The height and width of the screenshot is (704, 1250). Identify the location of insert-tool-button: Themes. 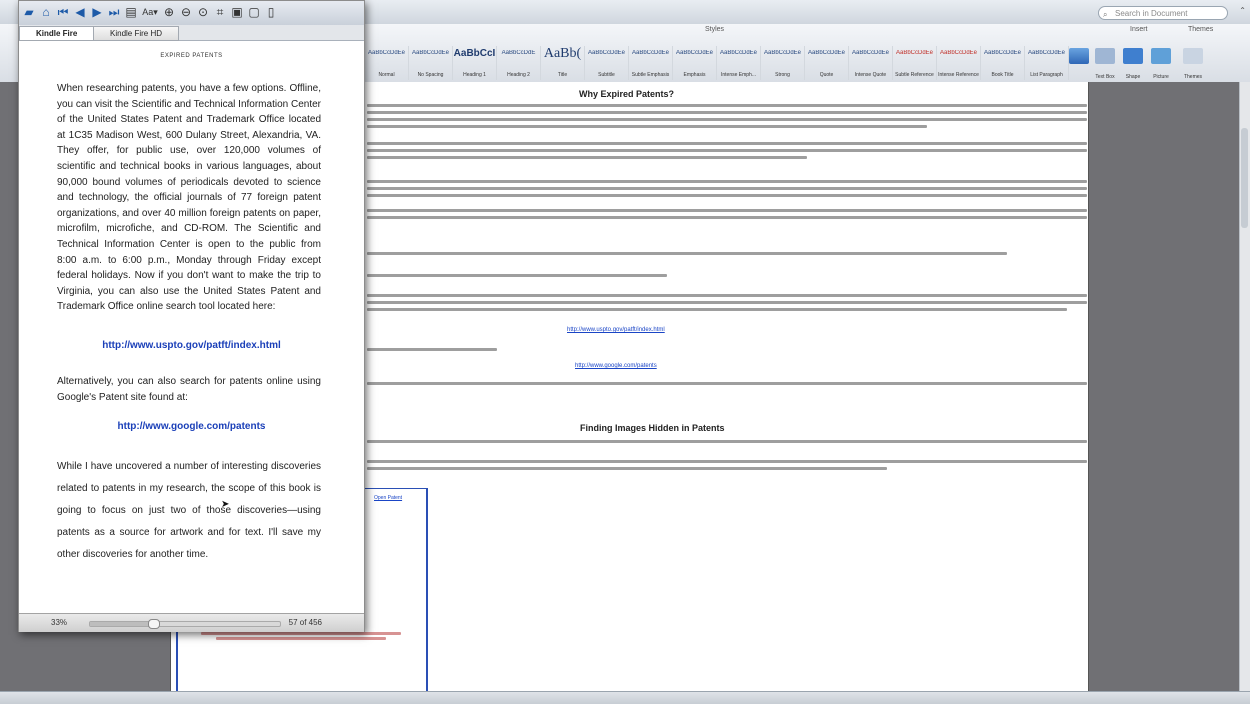
(1193, 63).